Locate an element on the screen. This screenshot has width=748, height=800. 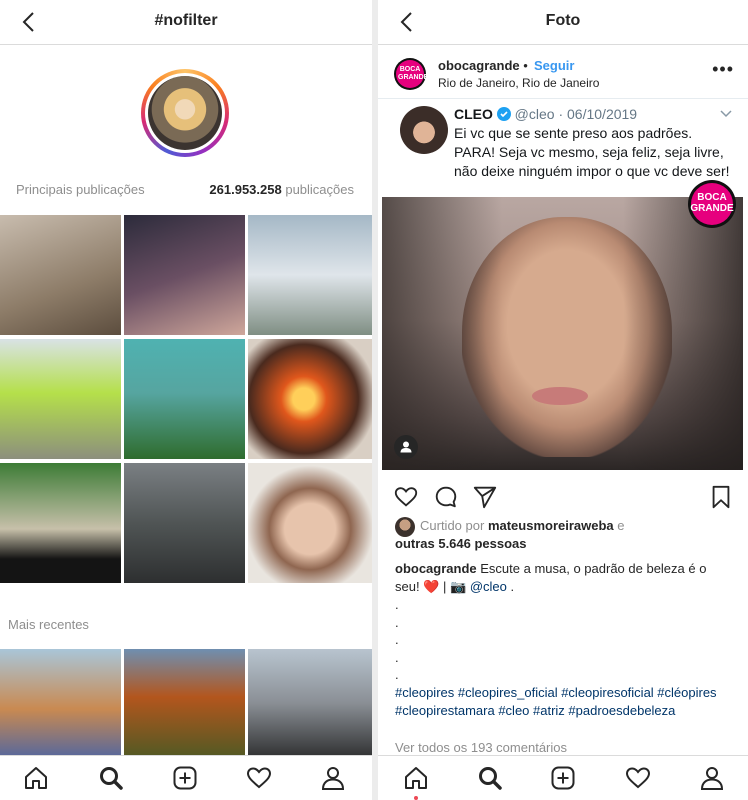
right-header: Foto is located at coordinates (563, 22).